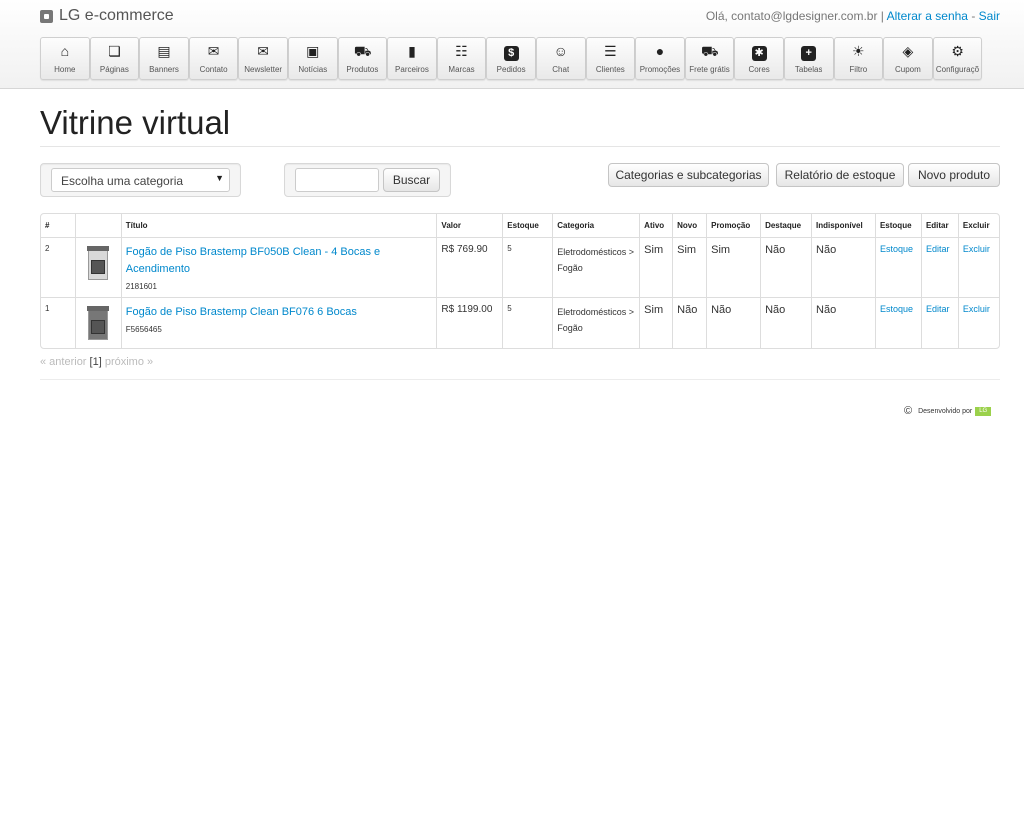 The width and height of the screenshot is (1024, 832). What do you see at coordinates (595, 225) in the screenshot?
I see `col-category: Categoria` at bounding box center [595, 225].